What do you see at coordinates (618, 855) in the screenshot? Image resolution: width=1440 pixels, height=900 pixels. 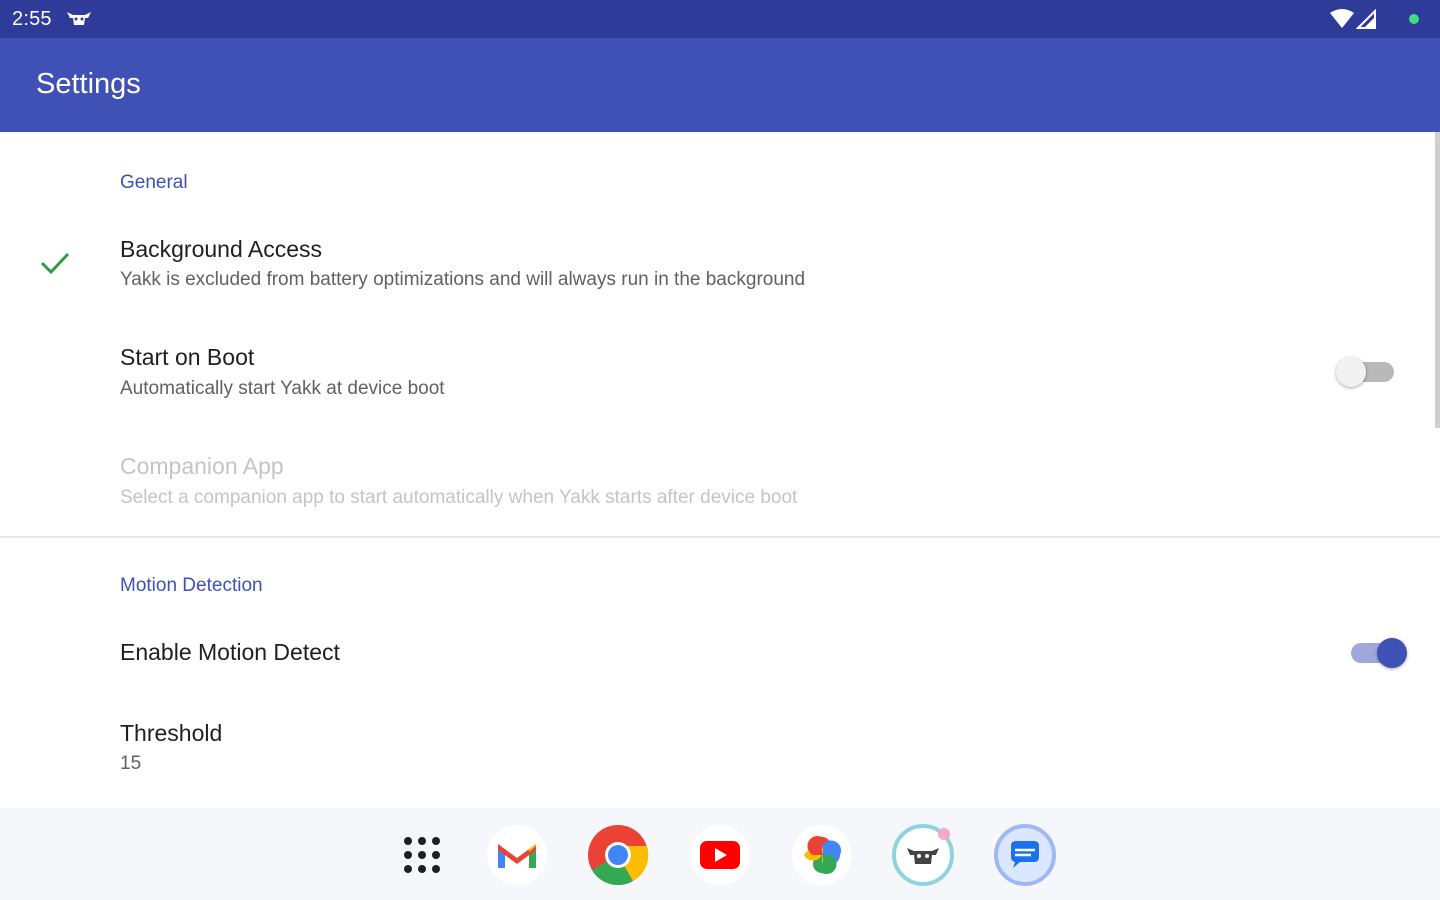 I see `chrome-icon` at bounding box center [618, 855].